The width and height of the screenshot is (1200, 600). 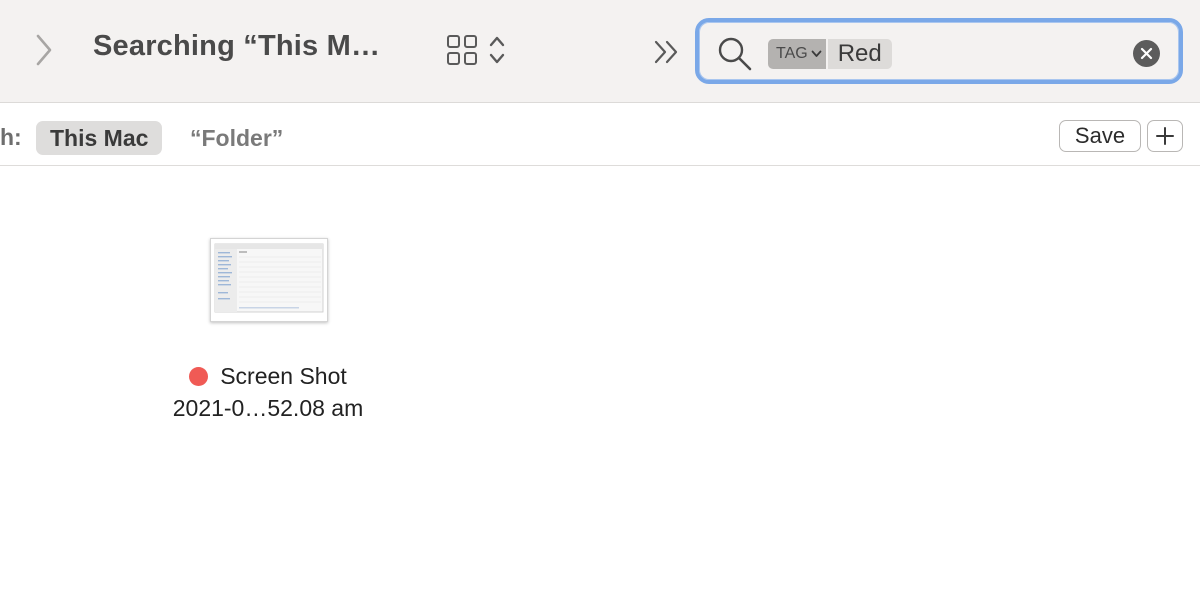 I want to click on clear-search-button, so click(x=1146, y=53).